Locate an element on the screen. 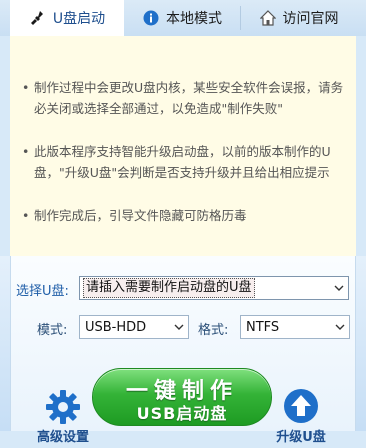 Image resolution: width=366 pixels, height=448 pixels. usb-drive-value: 请插入需要制作启动盘的U盘 is located at coordinates (169, 288).